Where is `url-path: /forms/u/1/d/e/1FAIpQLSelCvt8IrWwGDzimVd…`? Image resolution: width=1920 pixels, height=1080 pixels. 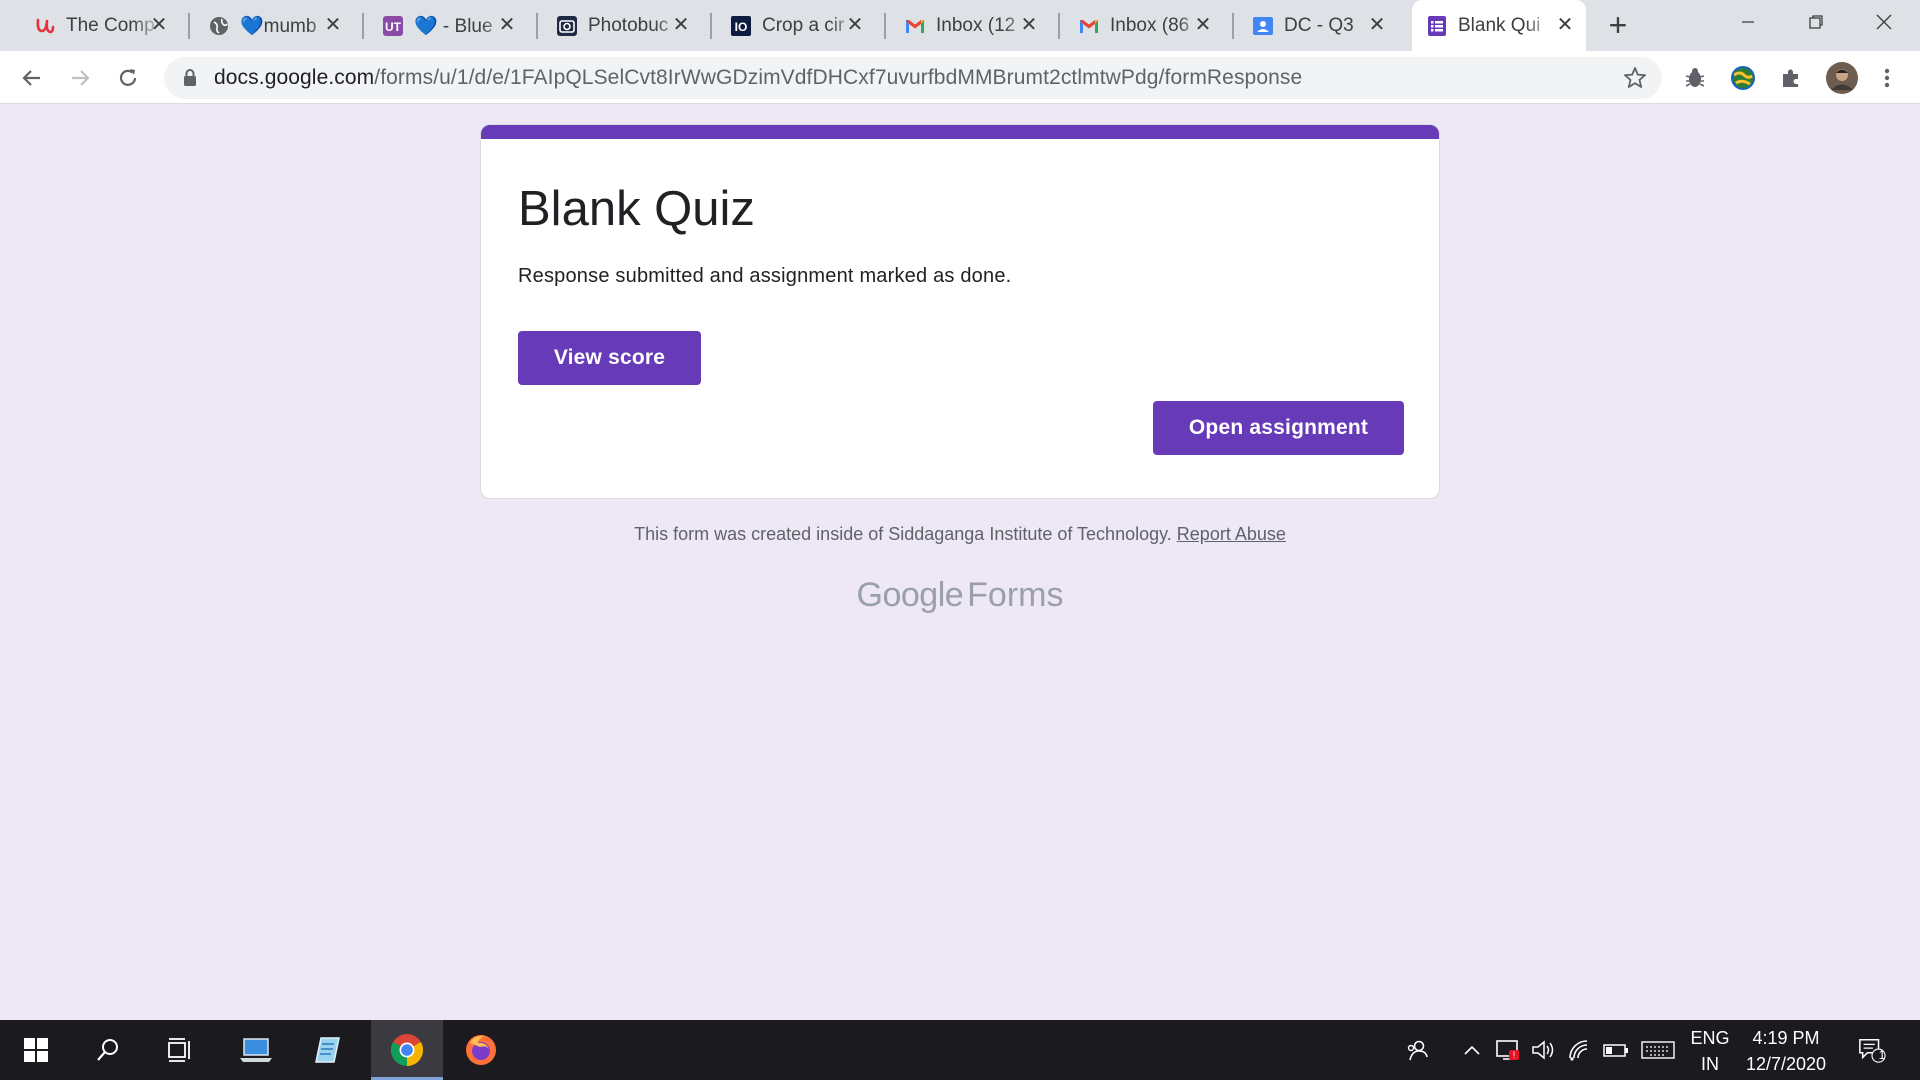
url-path: /forms/u/1/d/e/1FAIpQLSelCvt8IrWwGDzimVd… is located at coordinates (838, 77).